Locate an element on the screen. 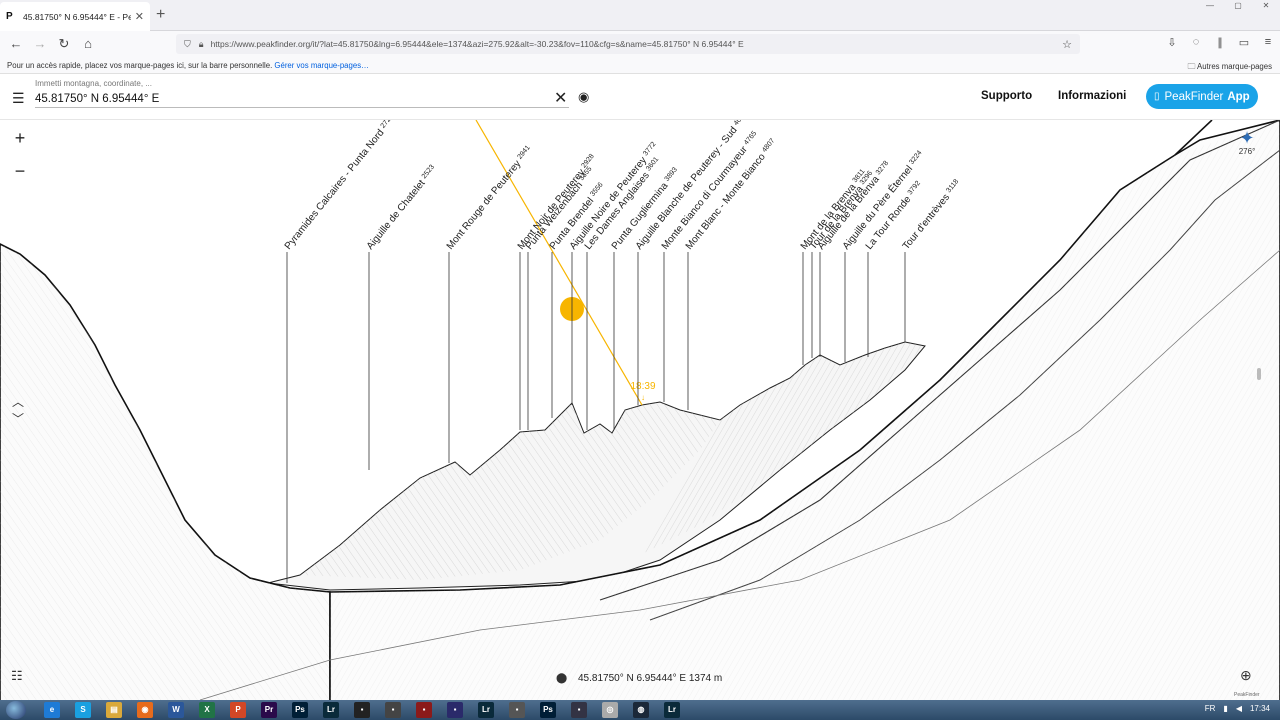 The width and height of the screenshot is (1280, 720). toolbar-icons: ⇩ ◌ ∥ ▭ ≡ is located at coordinates (1220, 42).